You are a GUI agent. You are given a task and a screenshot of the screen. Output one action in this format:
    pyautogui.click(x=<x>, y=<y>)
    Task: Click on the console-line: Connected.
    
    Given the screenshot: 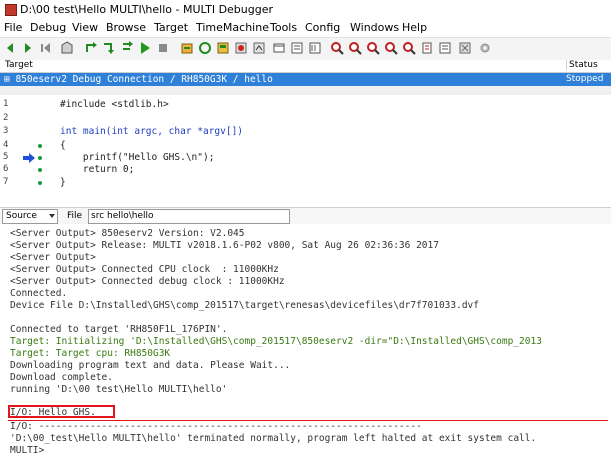 What is the action you would take?
    pyautogui.click(x=39, y=293)
    